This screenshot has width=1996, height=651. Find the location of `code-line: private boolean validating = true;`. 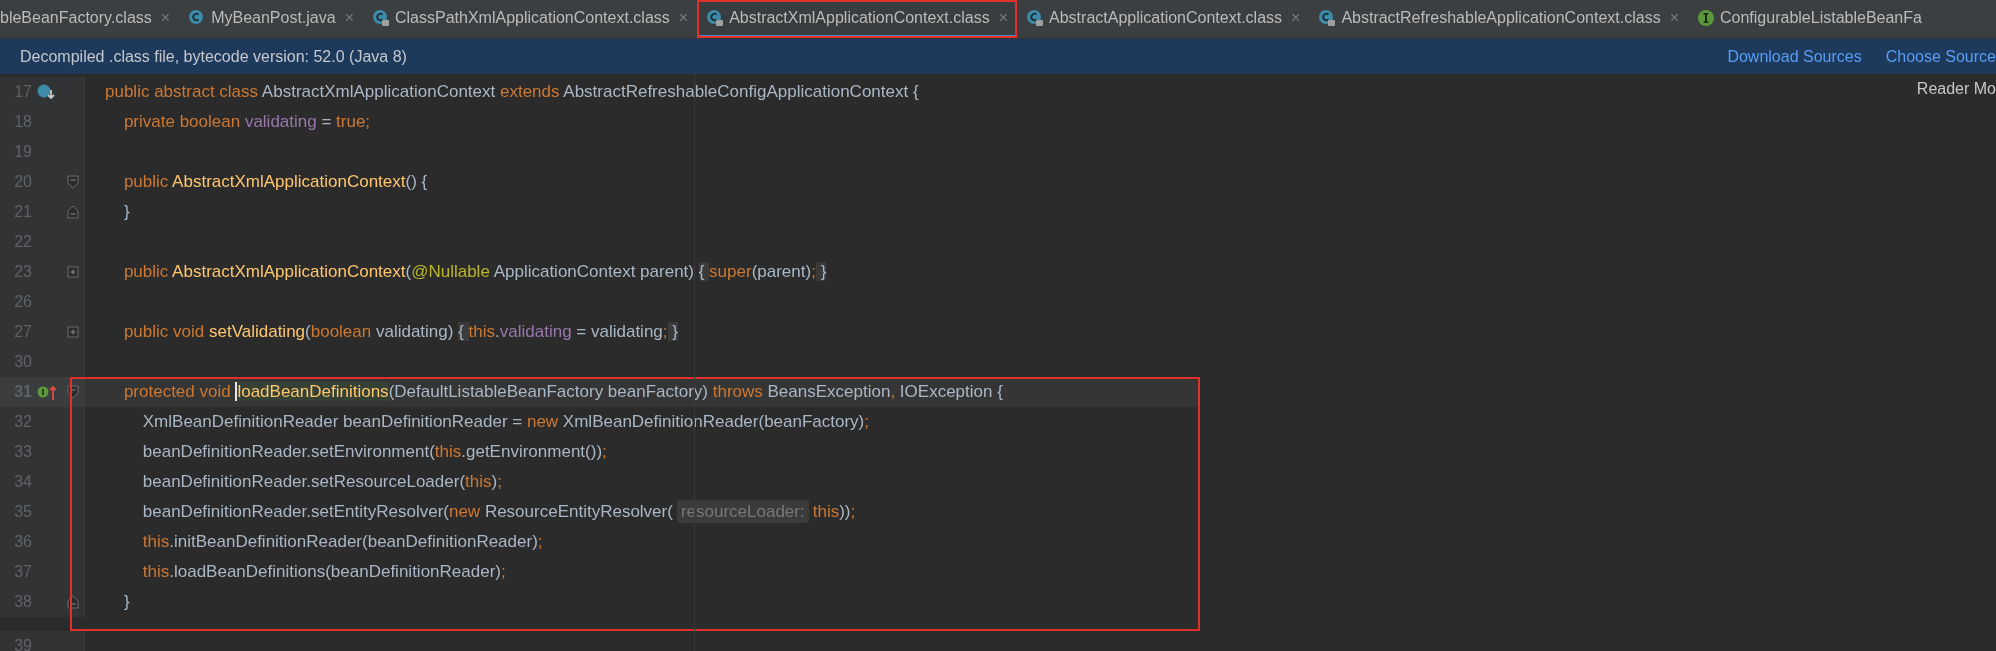

code-line: private boolean validating = true; is located at coordinates (246, 122).